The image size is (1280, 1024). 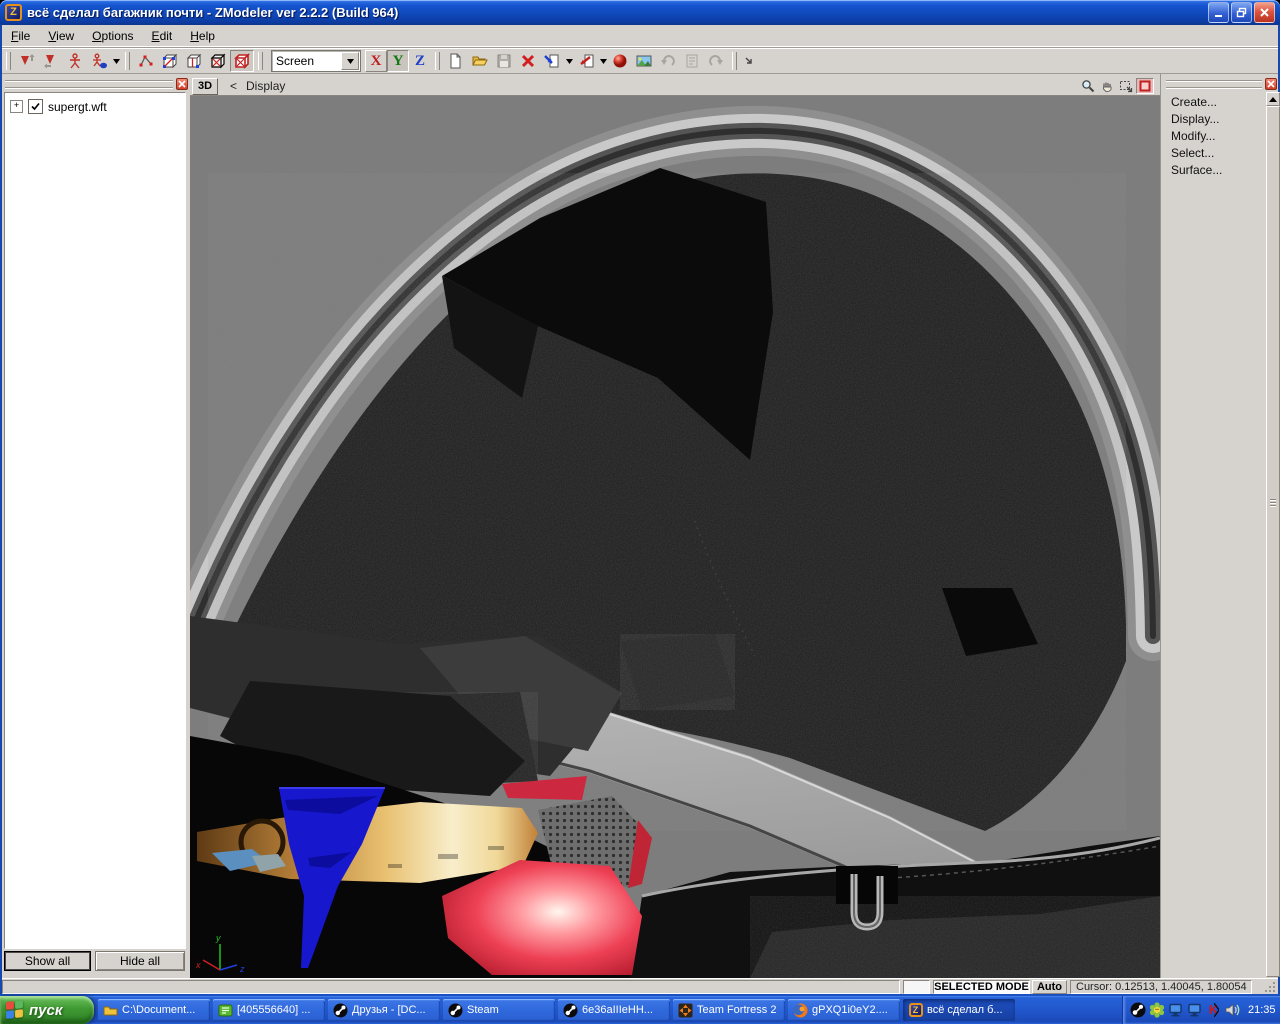 What do you see at coordinates (1273, 99) in the screenshot?
I see `scrollbar-up-button` at bounding box center [1273, 99].